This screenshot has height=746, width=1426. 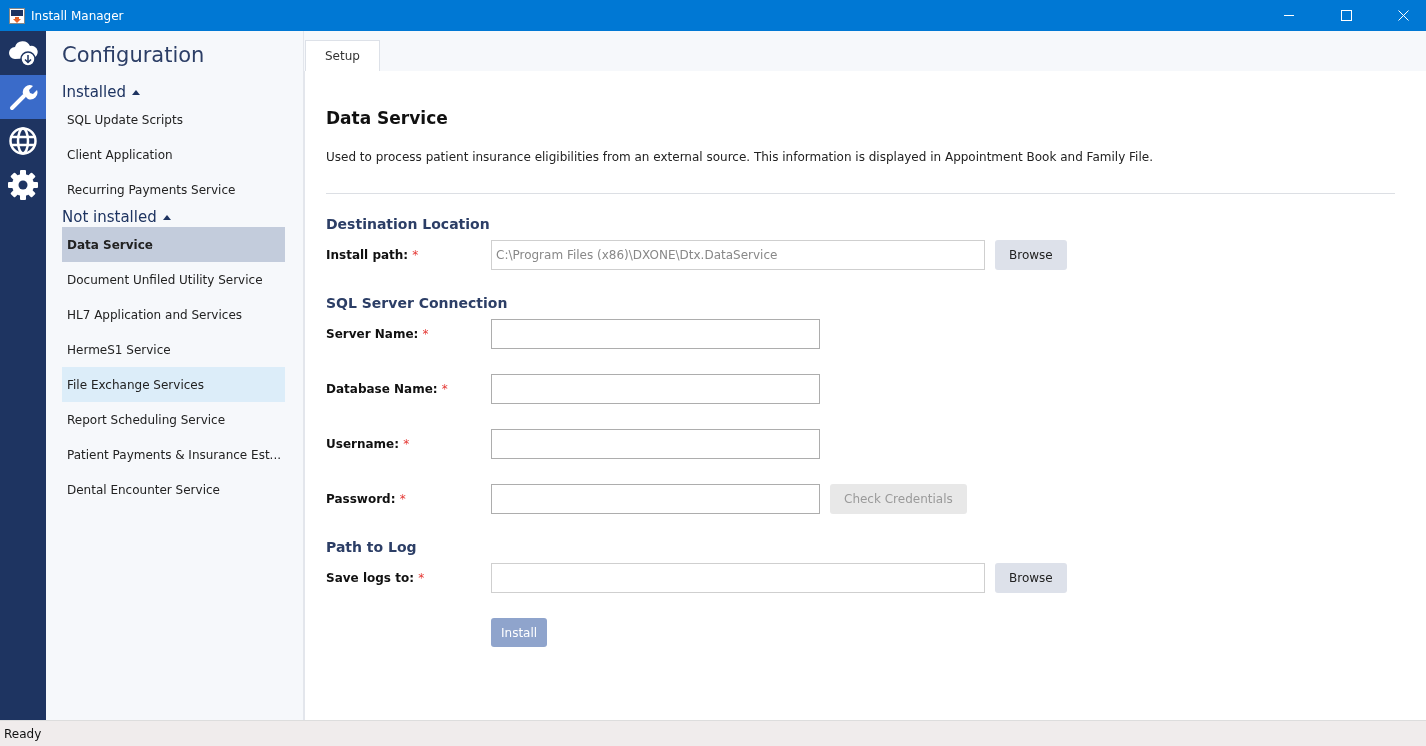 What do you see at coordinates (173, 314) in the screenshot?
I see `sidebar-item: HL7 Application and Services` at bounding box center [173, 314].